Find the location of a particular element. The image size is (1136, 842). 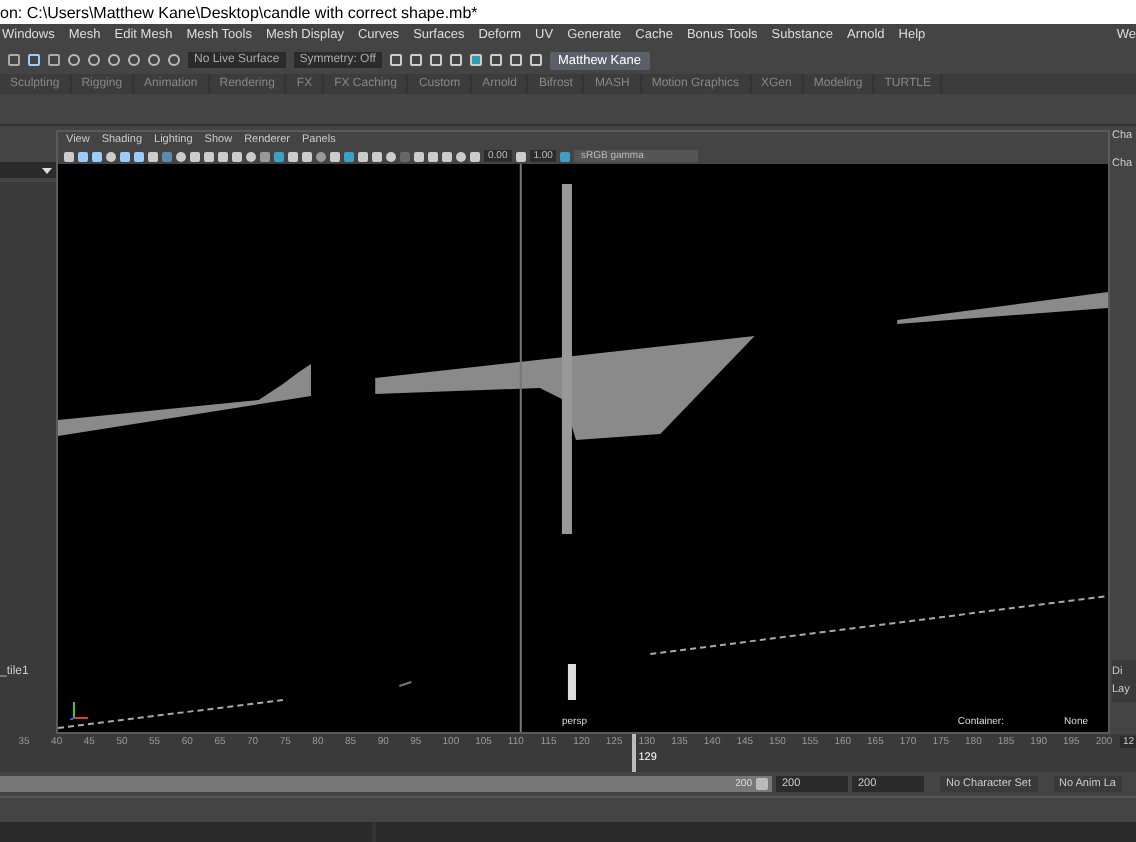

caret-icon is located at coordinates (47, 170).